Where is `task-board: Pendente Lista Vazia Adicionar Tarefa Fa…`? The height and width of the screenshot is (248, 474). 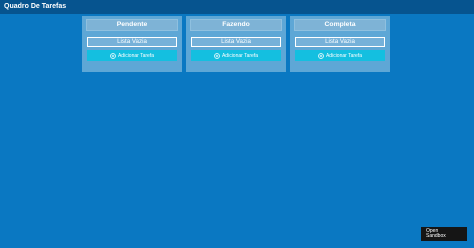
task-board: Pendente Lista Vazia Adicionar Tarefa Fa… is located at coordinates (236, 44).